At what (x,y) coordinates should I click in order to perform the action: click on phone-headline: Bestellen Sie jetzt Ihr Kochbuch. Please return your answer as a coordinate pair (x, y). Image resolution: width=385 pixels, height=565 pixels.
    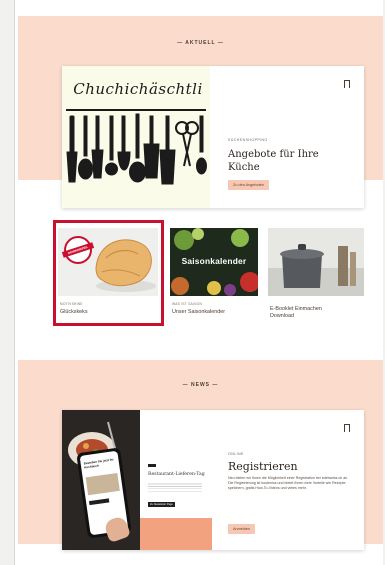
    Looking at the image, I should click on (98, 463).